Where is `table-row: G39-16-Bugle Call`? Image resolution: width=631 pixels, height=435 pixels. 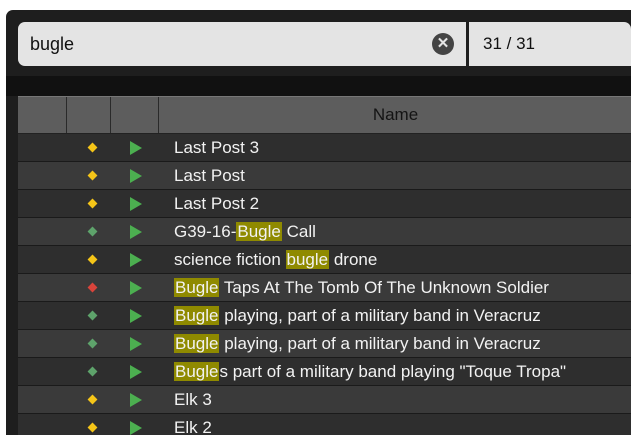
table-row: G39-16-Bugle Call is located at coordinates (324, 232).